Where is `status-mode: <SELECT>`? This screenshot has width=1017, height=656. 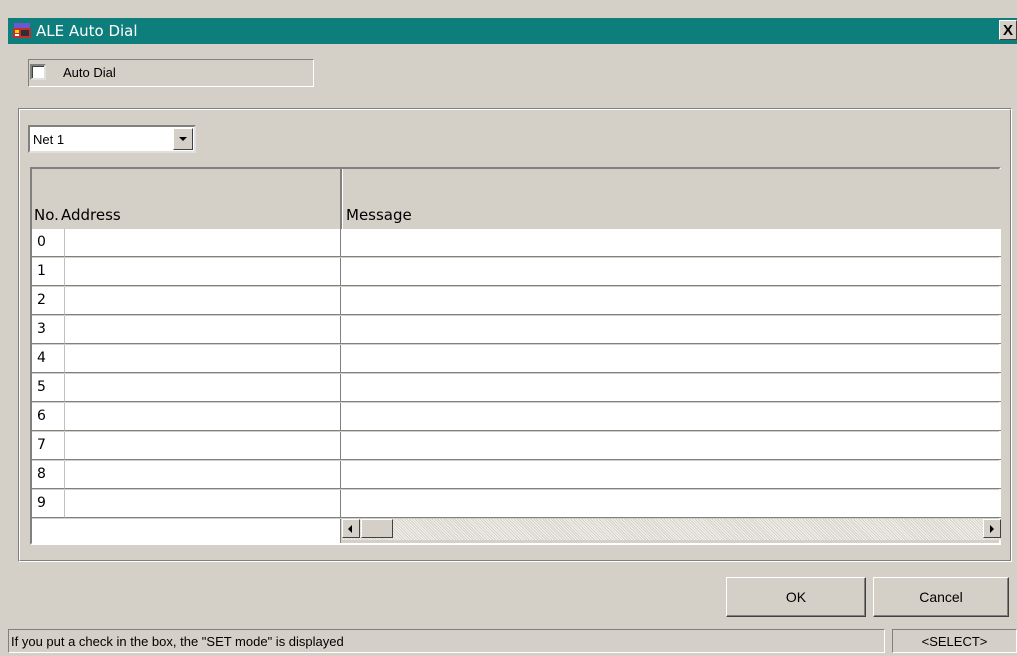 status-mode: <SELECT> is located at coordinates (954, 641).